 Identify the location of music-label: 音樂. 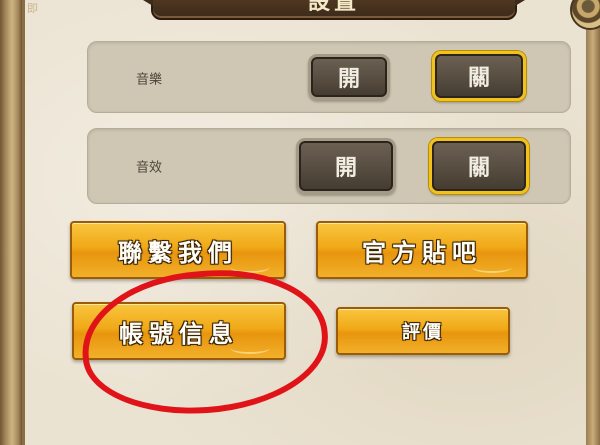
(149, 80).